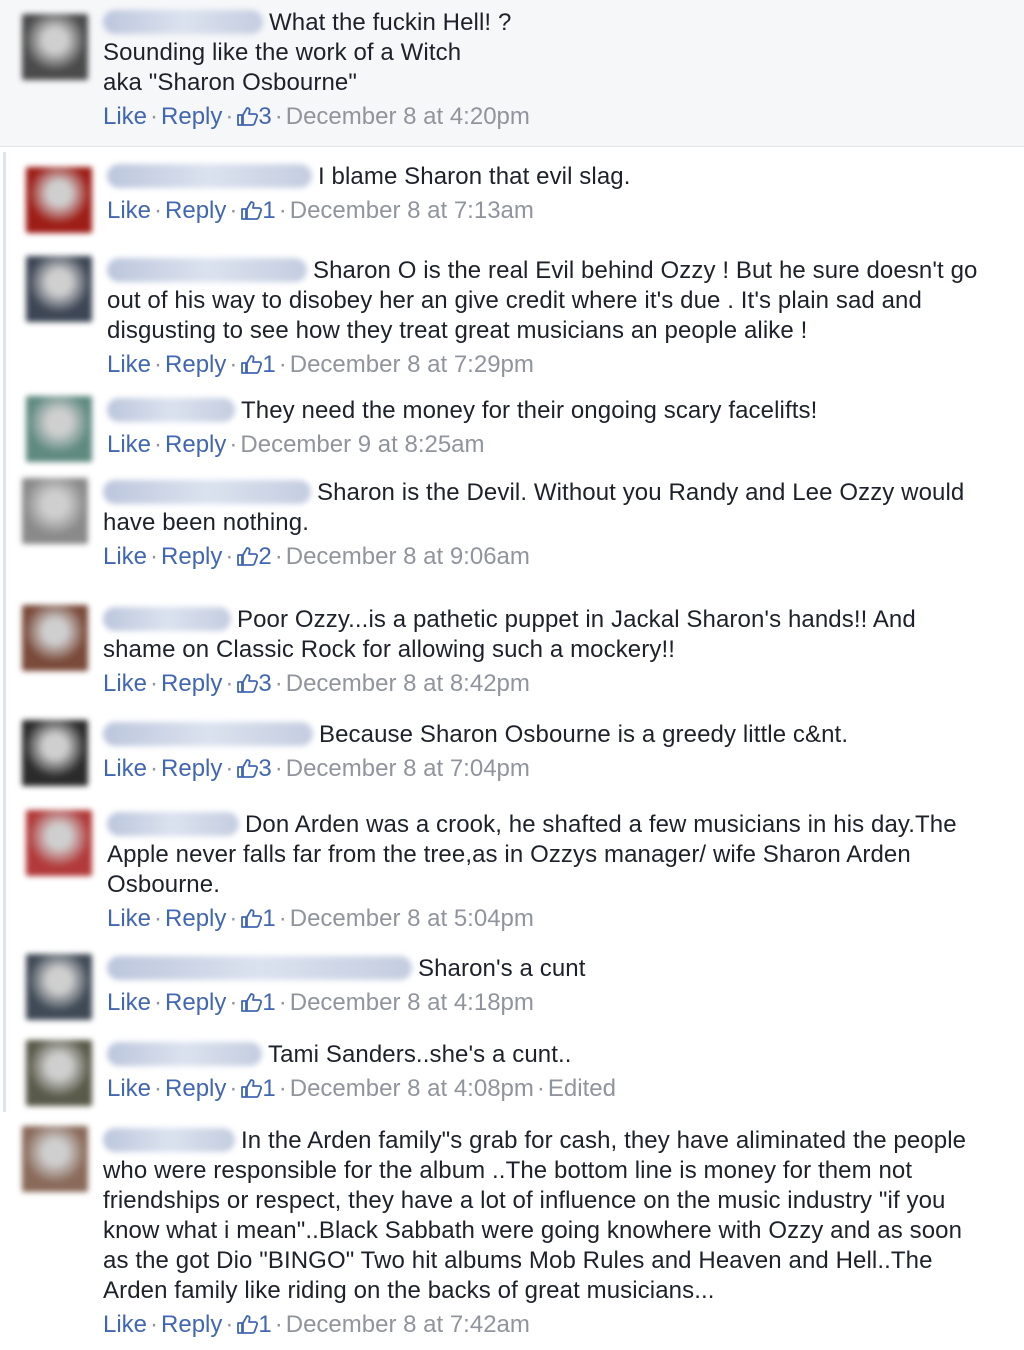 This screenshot has width=1024, height=1350. Describe the element at coordinates (412, 364) in the screenshot. I see `comment-timestamp: December 8 at 7:29pm` at that location.